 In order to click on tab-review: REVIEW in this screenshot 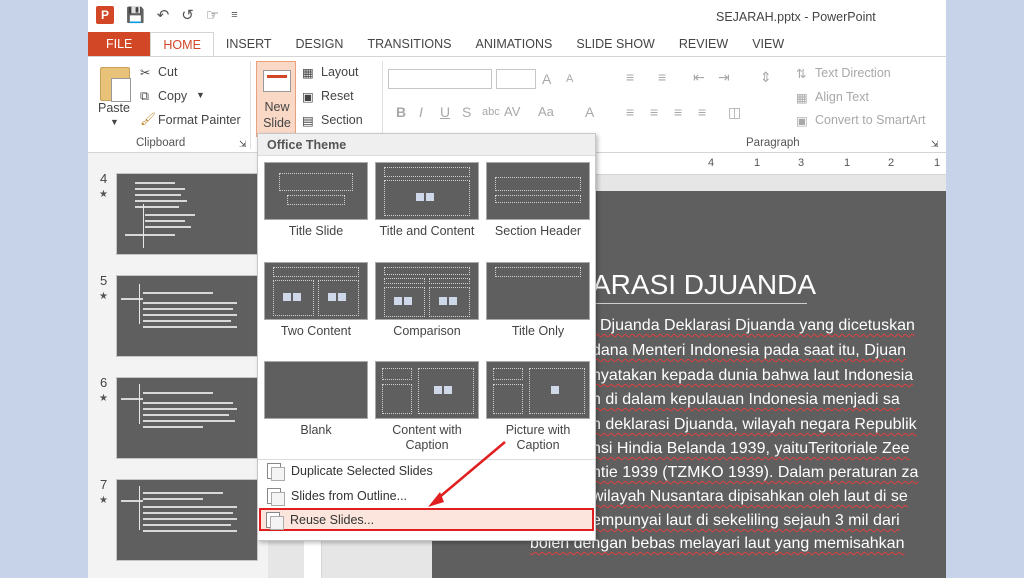, I will do `click(703, 44)`.